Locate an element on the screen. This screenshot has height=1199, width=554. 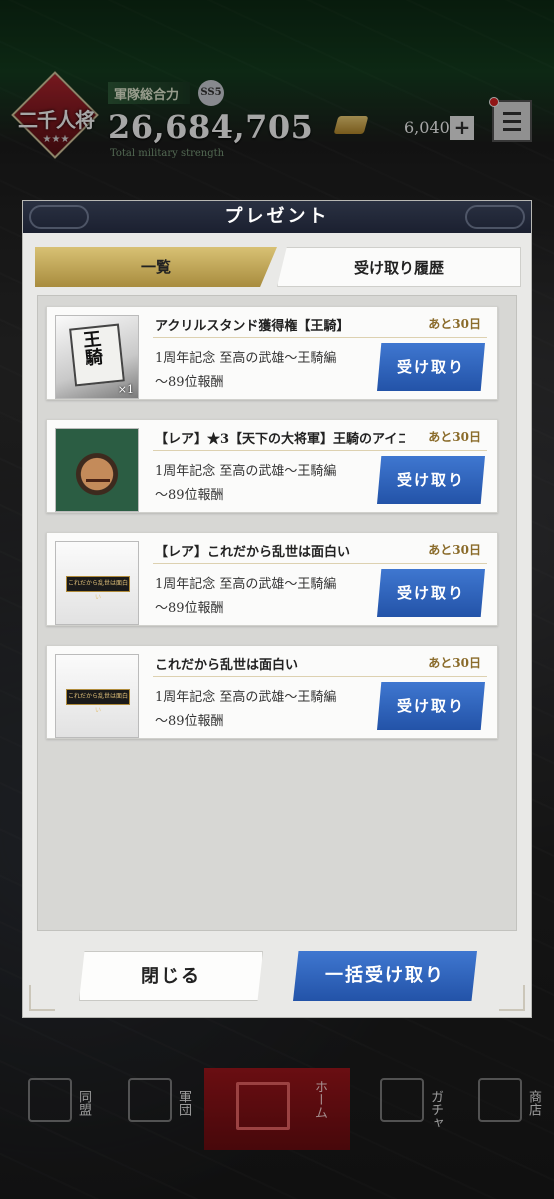
item-title: 【レア】これだから乱世は面白い is located at coordinates (253, 552).